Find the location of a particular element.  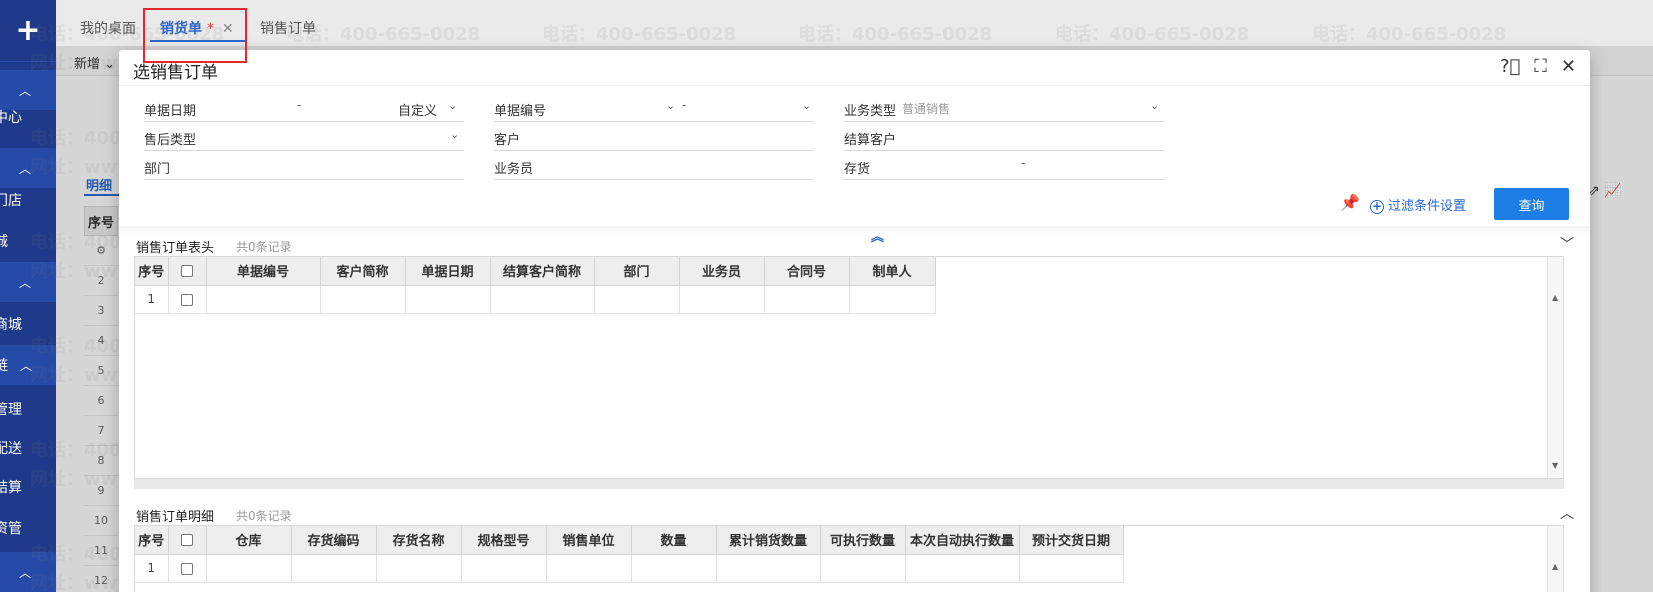

filter-row-1: 单据日期 - 自定义 ⌄ 单据编号 ⌄ - ⌄ 业务类型 普通销售 ⌄ is located at coordinates (699, 108).